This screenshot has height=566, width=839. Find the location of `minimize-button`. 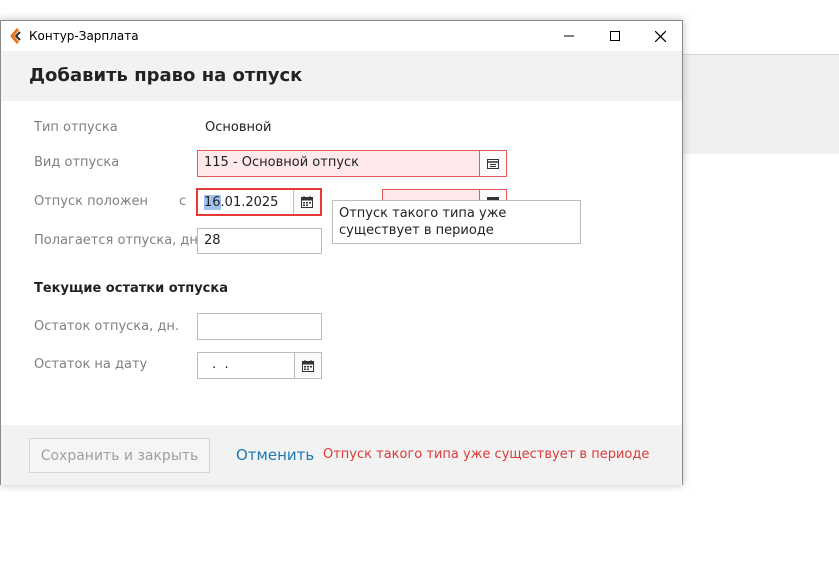

minimize-button is located at coordinates (569, 36).